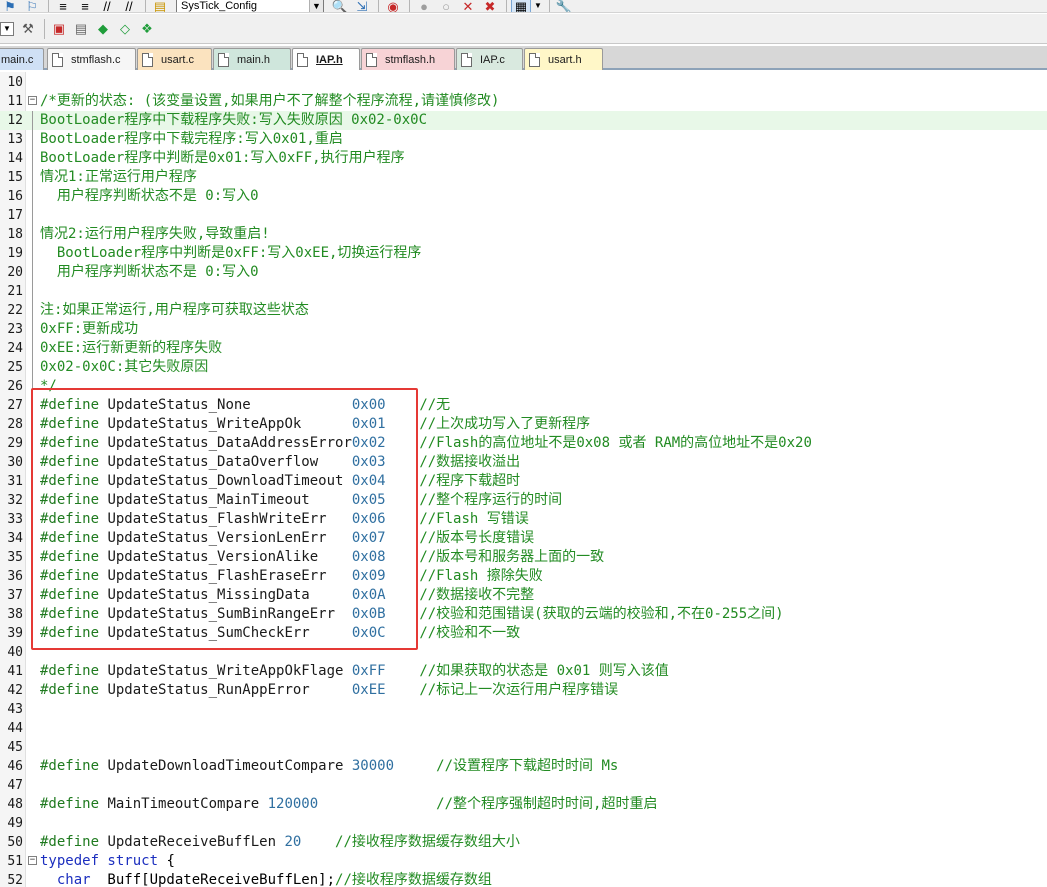 The width and height of the screenshot is (1047, 887). What do you see at coordinates (523, 82) in the screenshot?
I see `code-line: 10` at bounding box center [523, 82].